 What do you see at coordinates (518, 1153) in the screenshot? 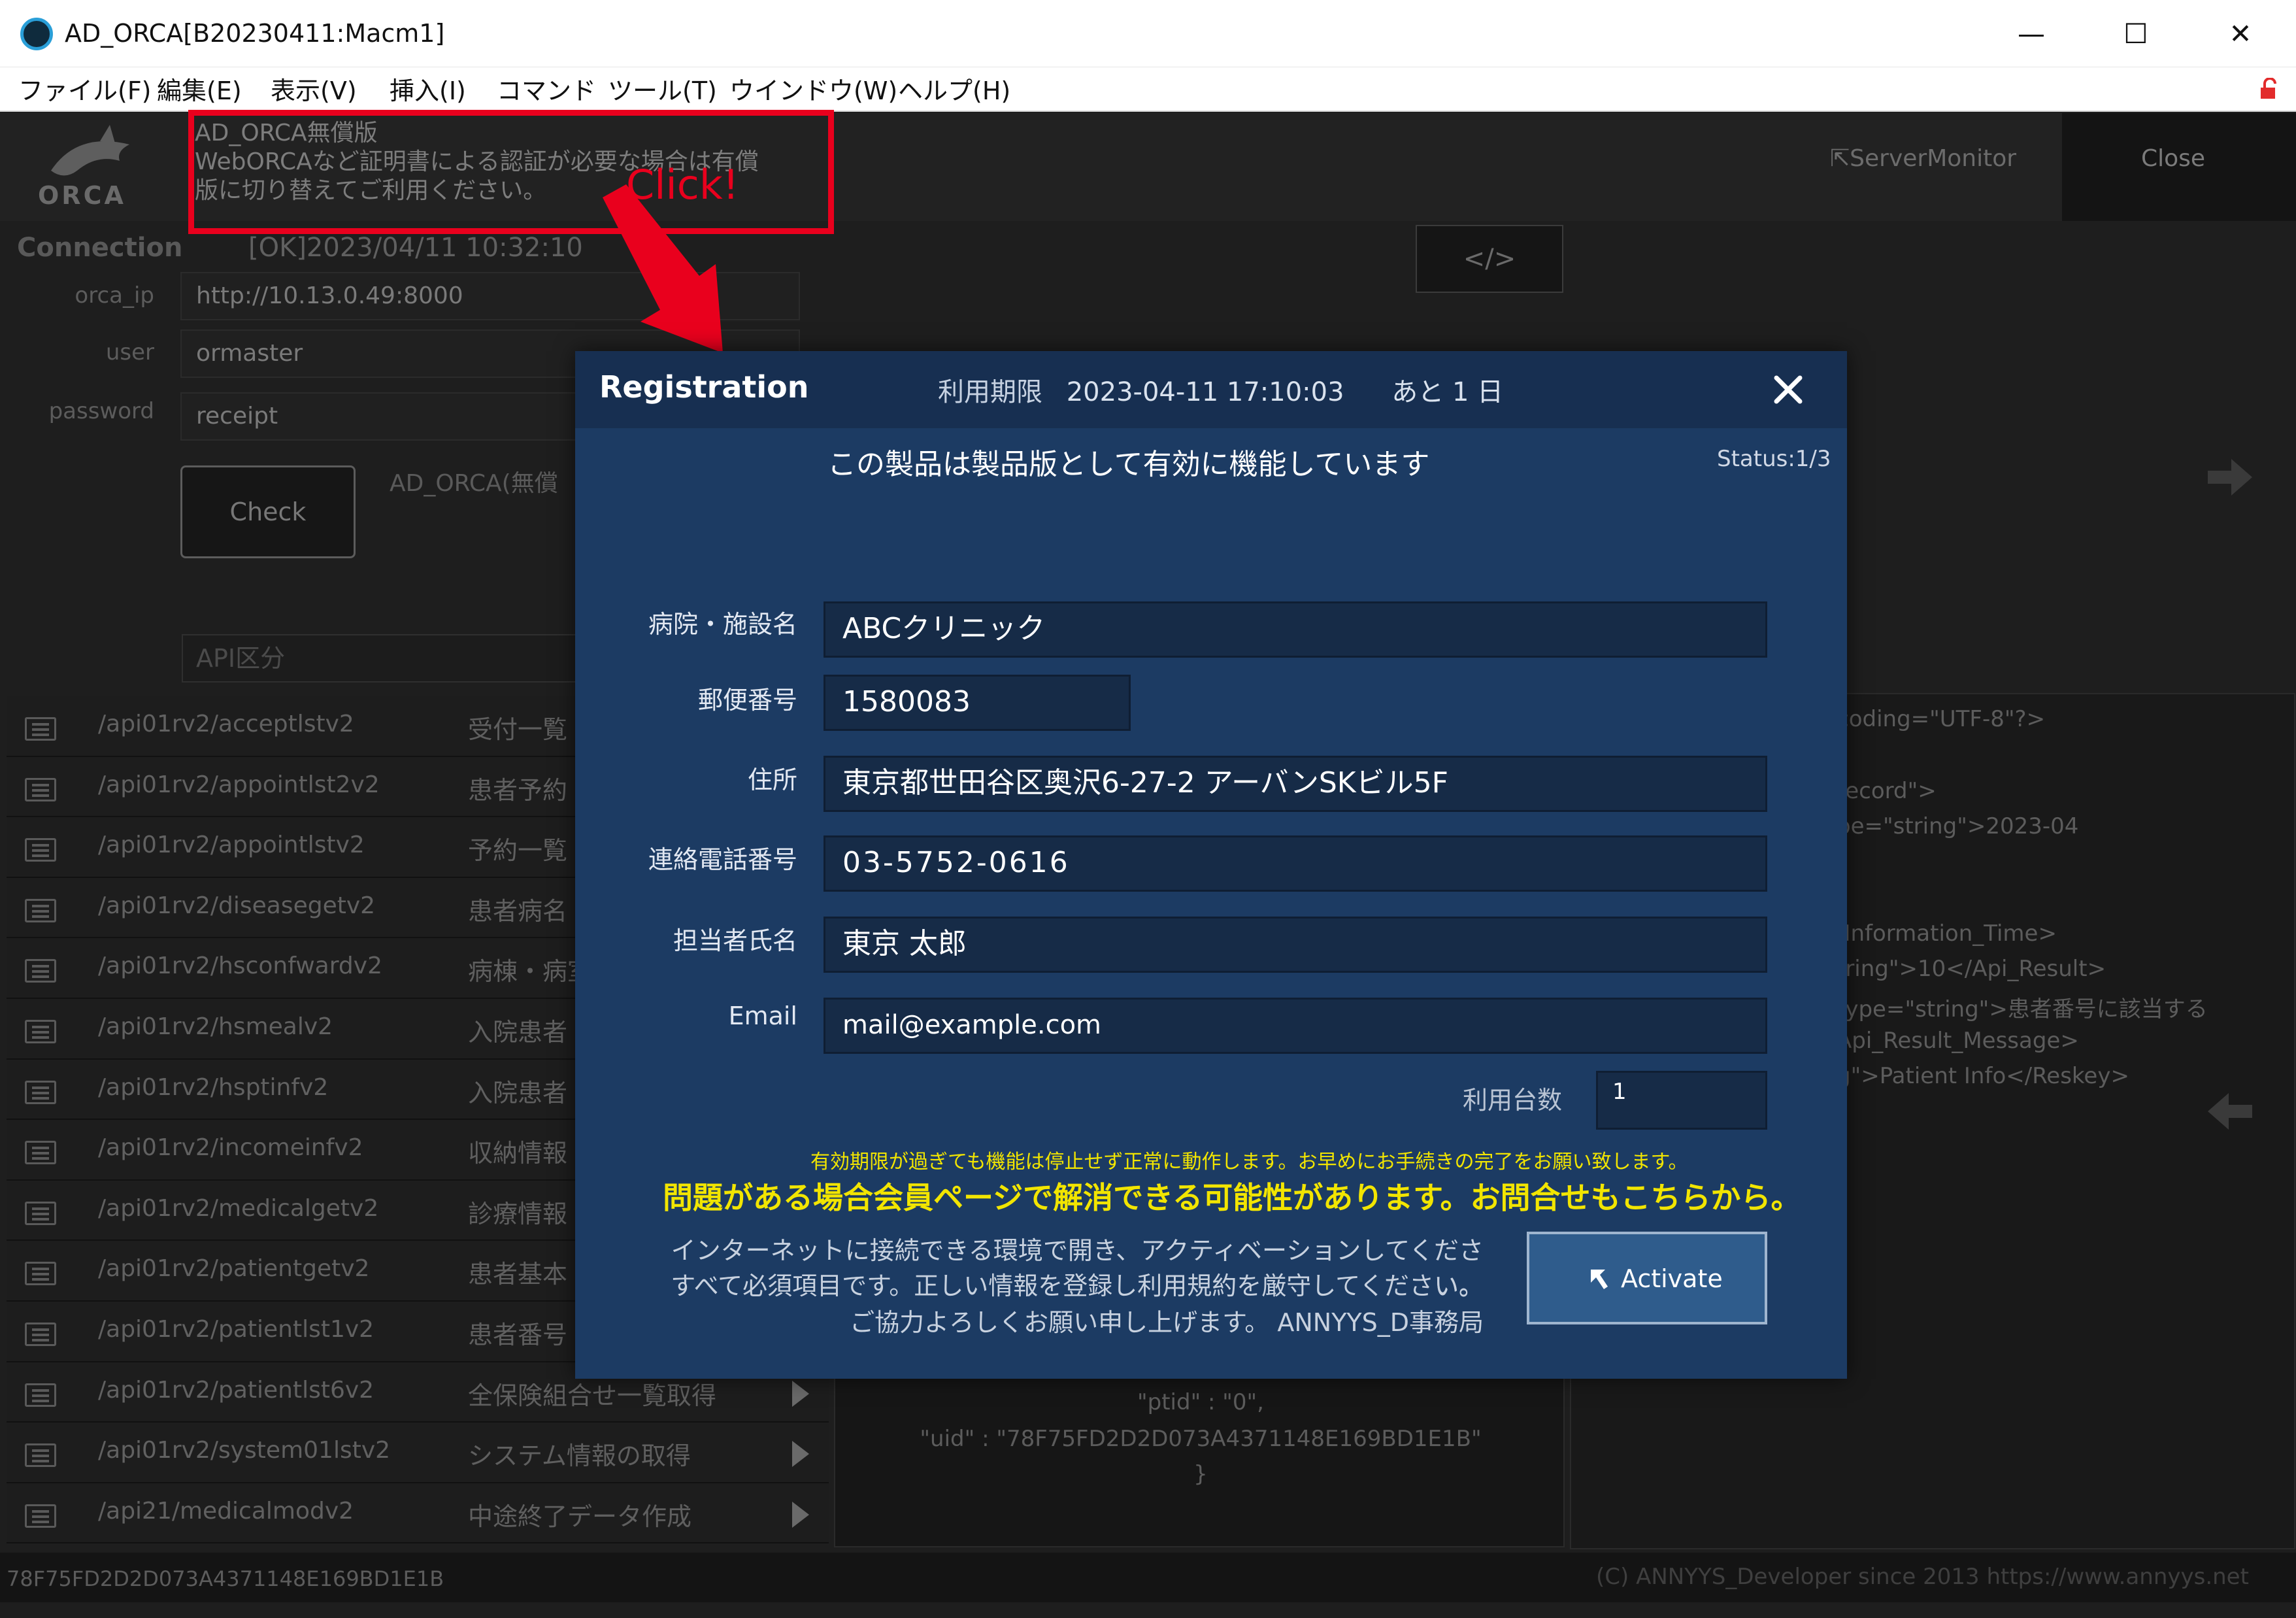
I see `api-description: 収納情報` at bounding box center [518, 1153].